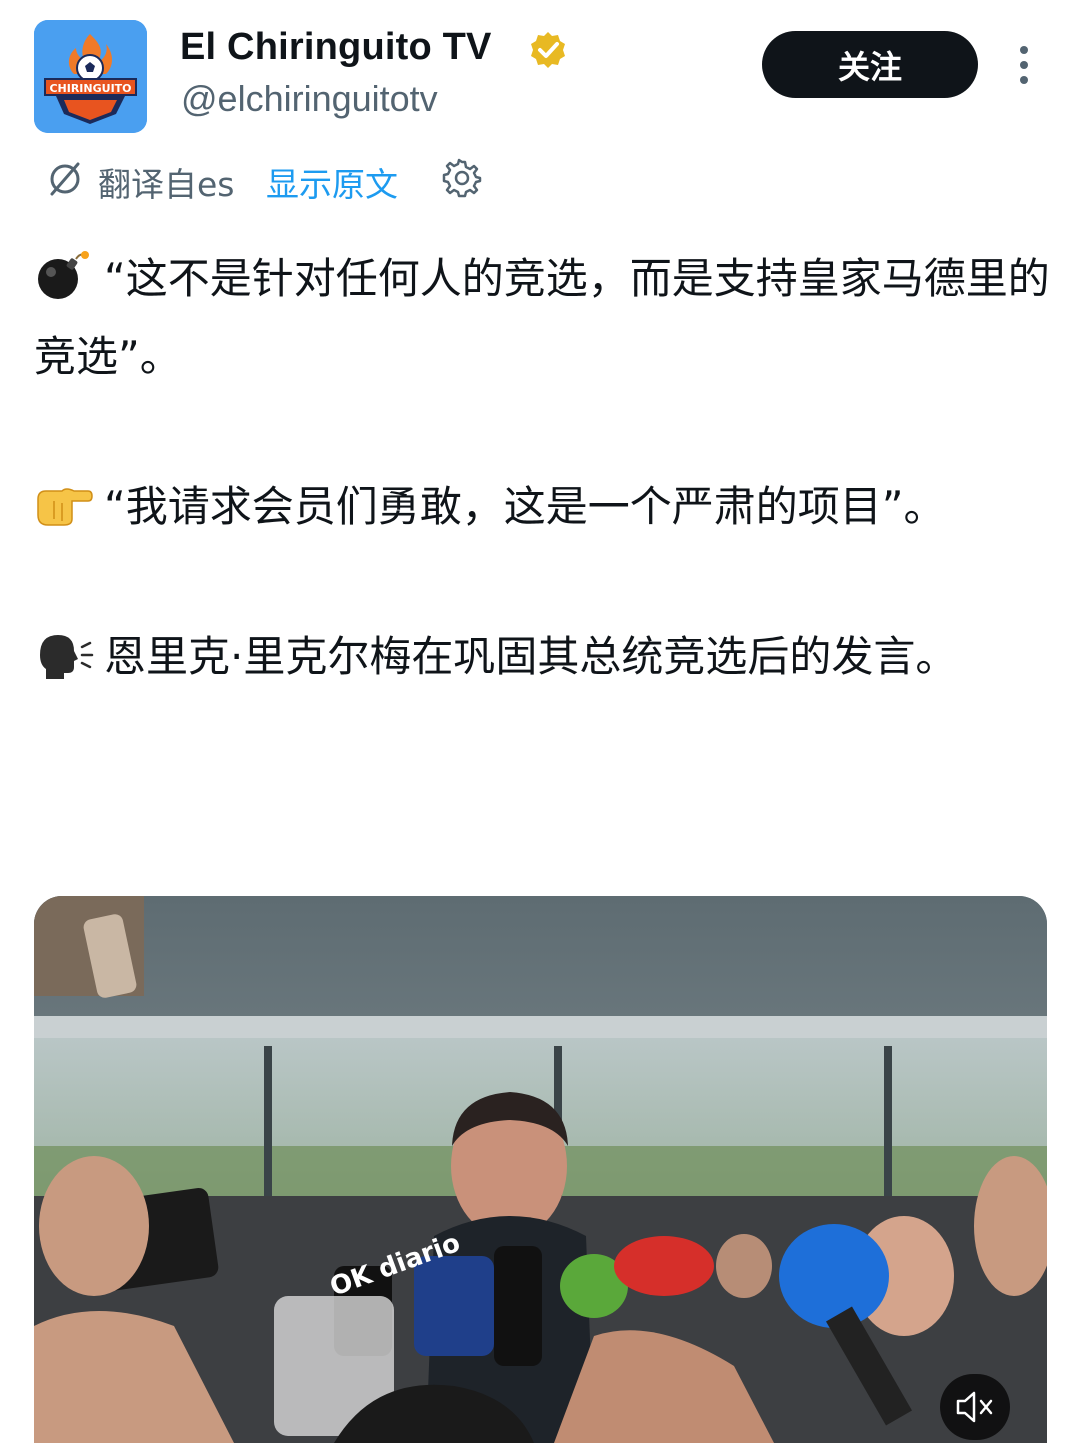 The width and height of the screenshot is (1078, 1443). Describe the element at coordinates (1024, 65) in the screenshot. I see `more-vertical-icon` at that location.